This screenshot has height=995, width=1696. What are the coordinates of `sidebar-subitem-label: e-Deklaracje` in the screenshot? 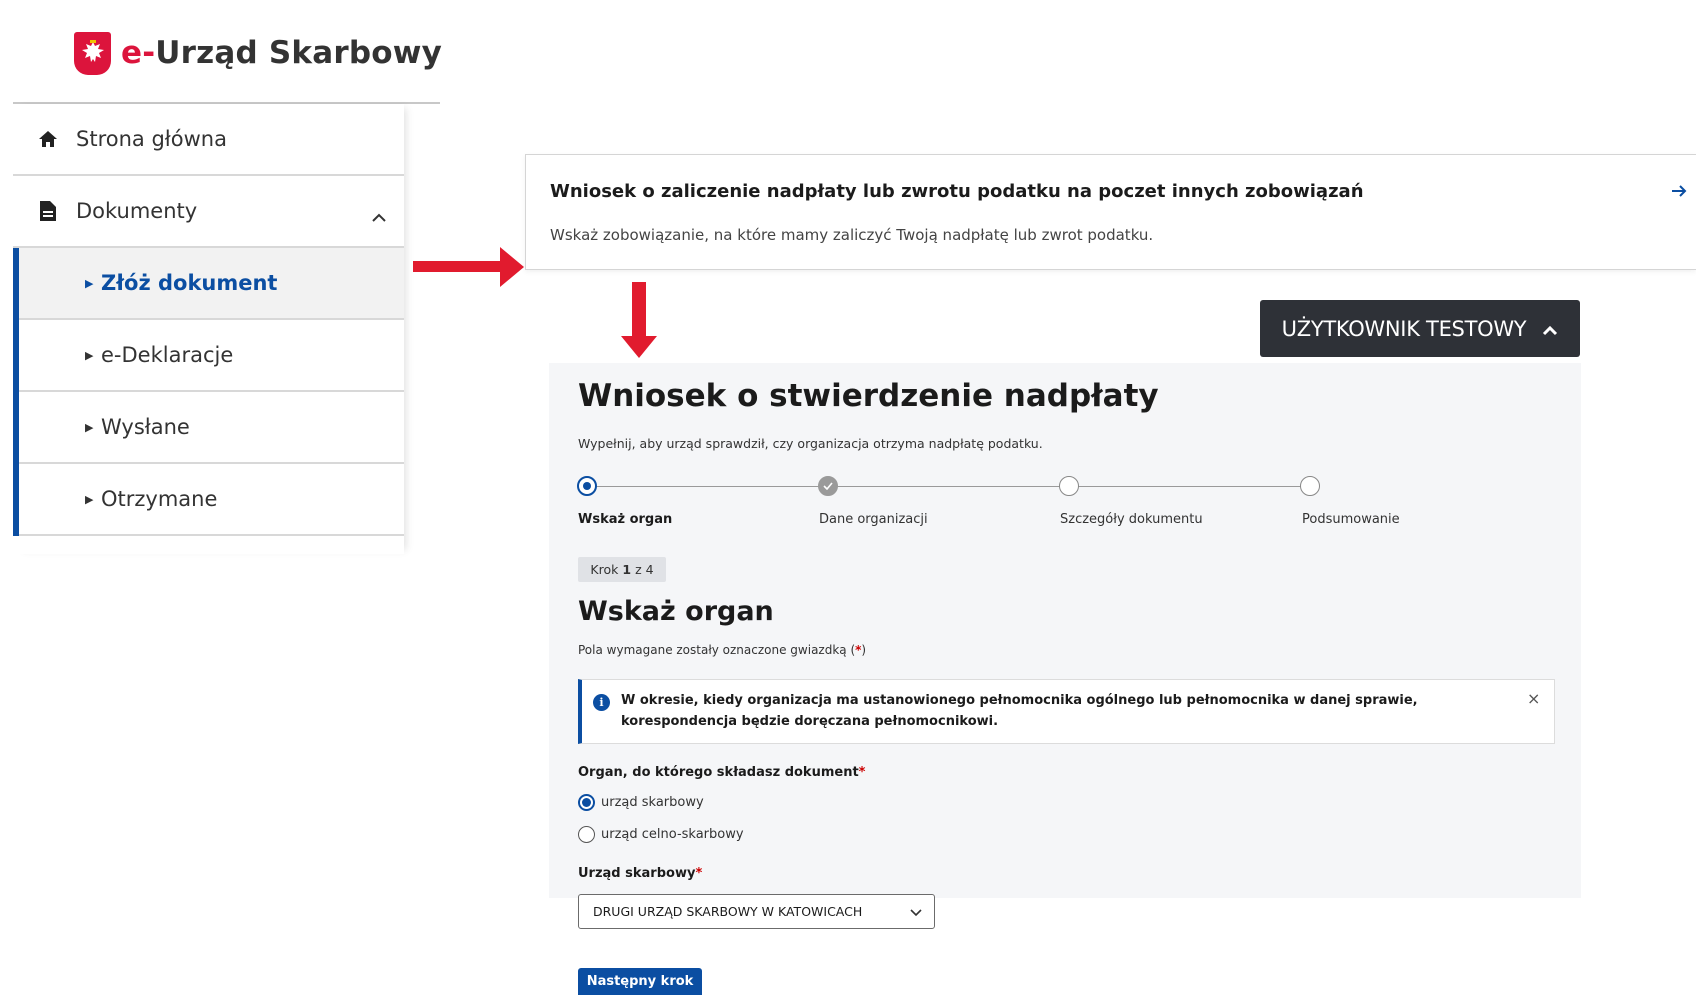 It's located at (167, 355).